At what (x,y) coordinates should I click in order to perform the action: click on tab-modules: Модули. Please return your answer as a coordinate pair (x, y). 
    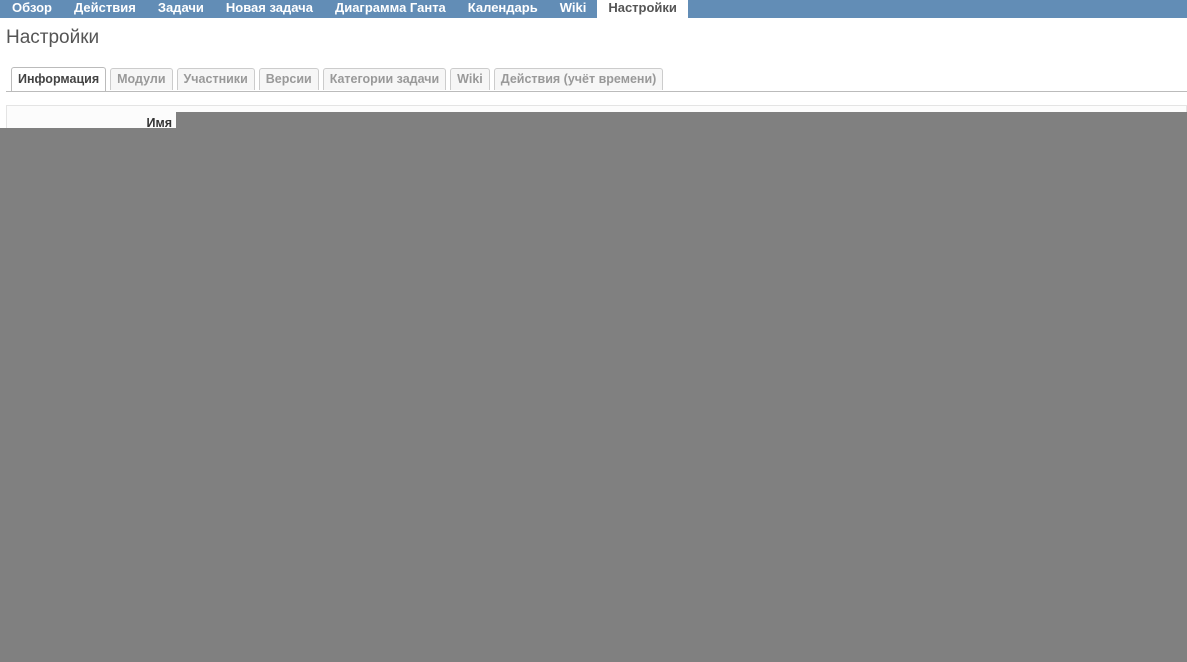
    Looking at the image, I should click on (141, 79).